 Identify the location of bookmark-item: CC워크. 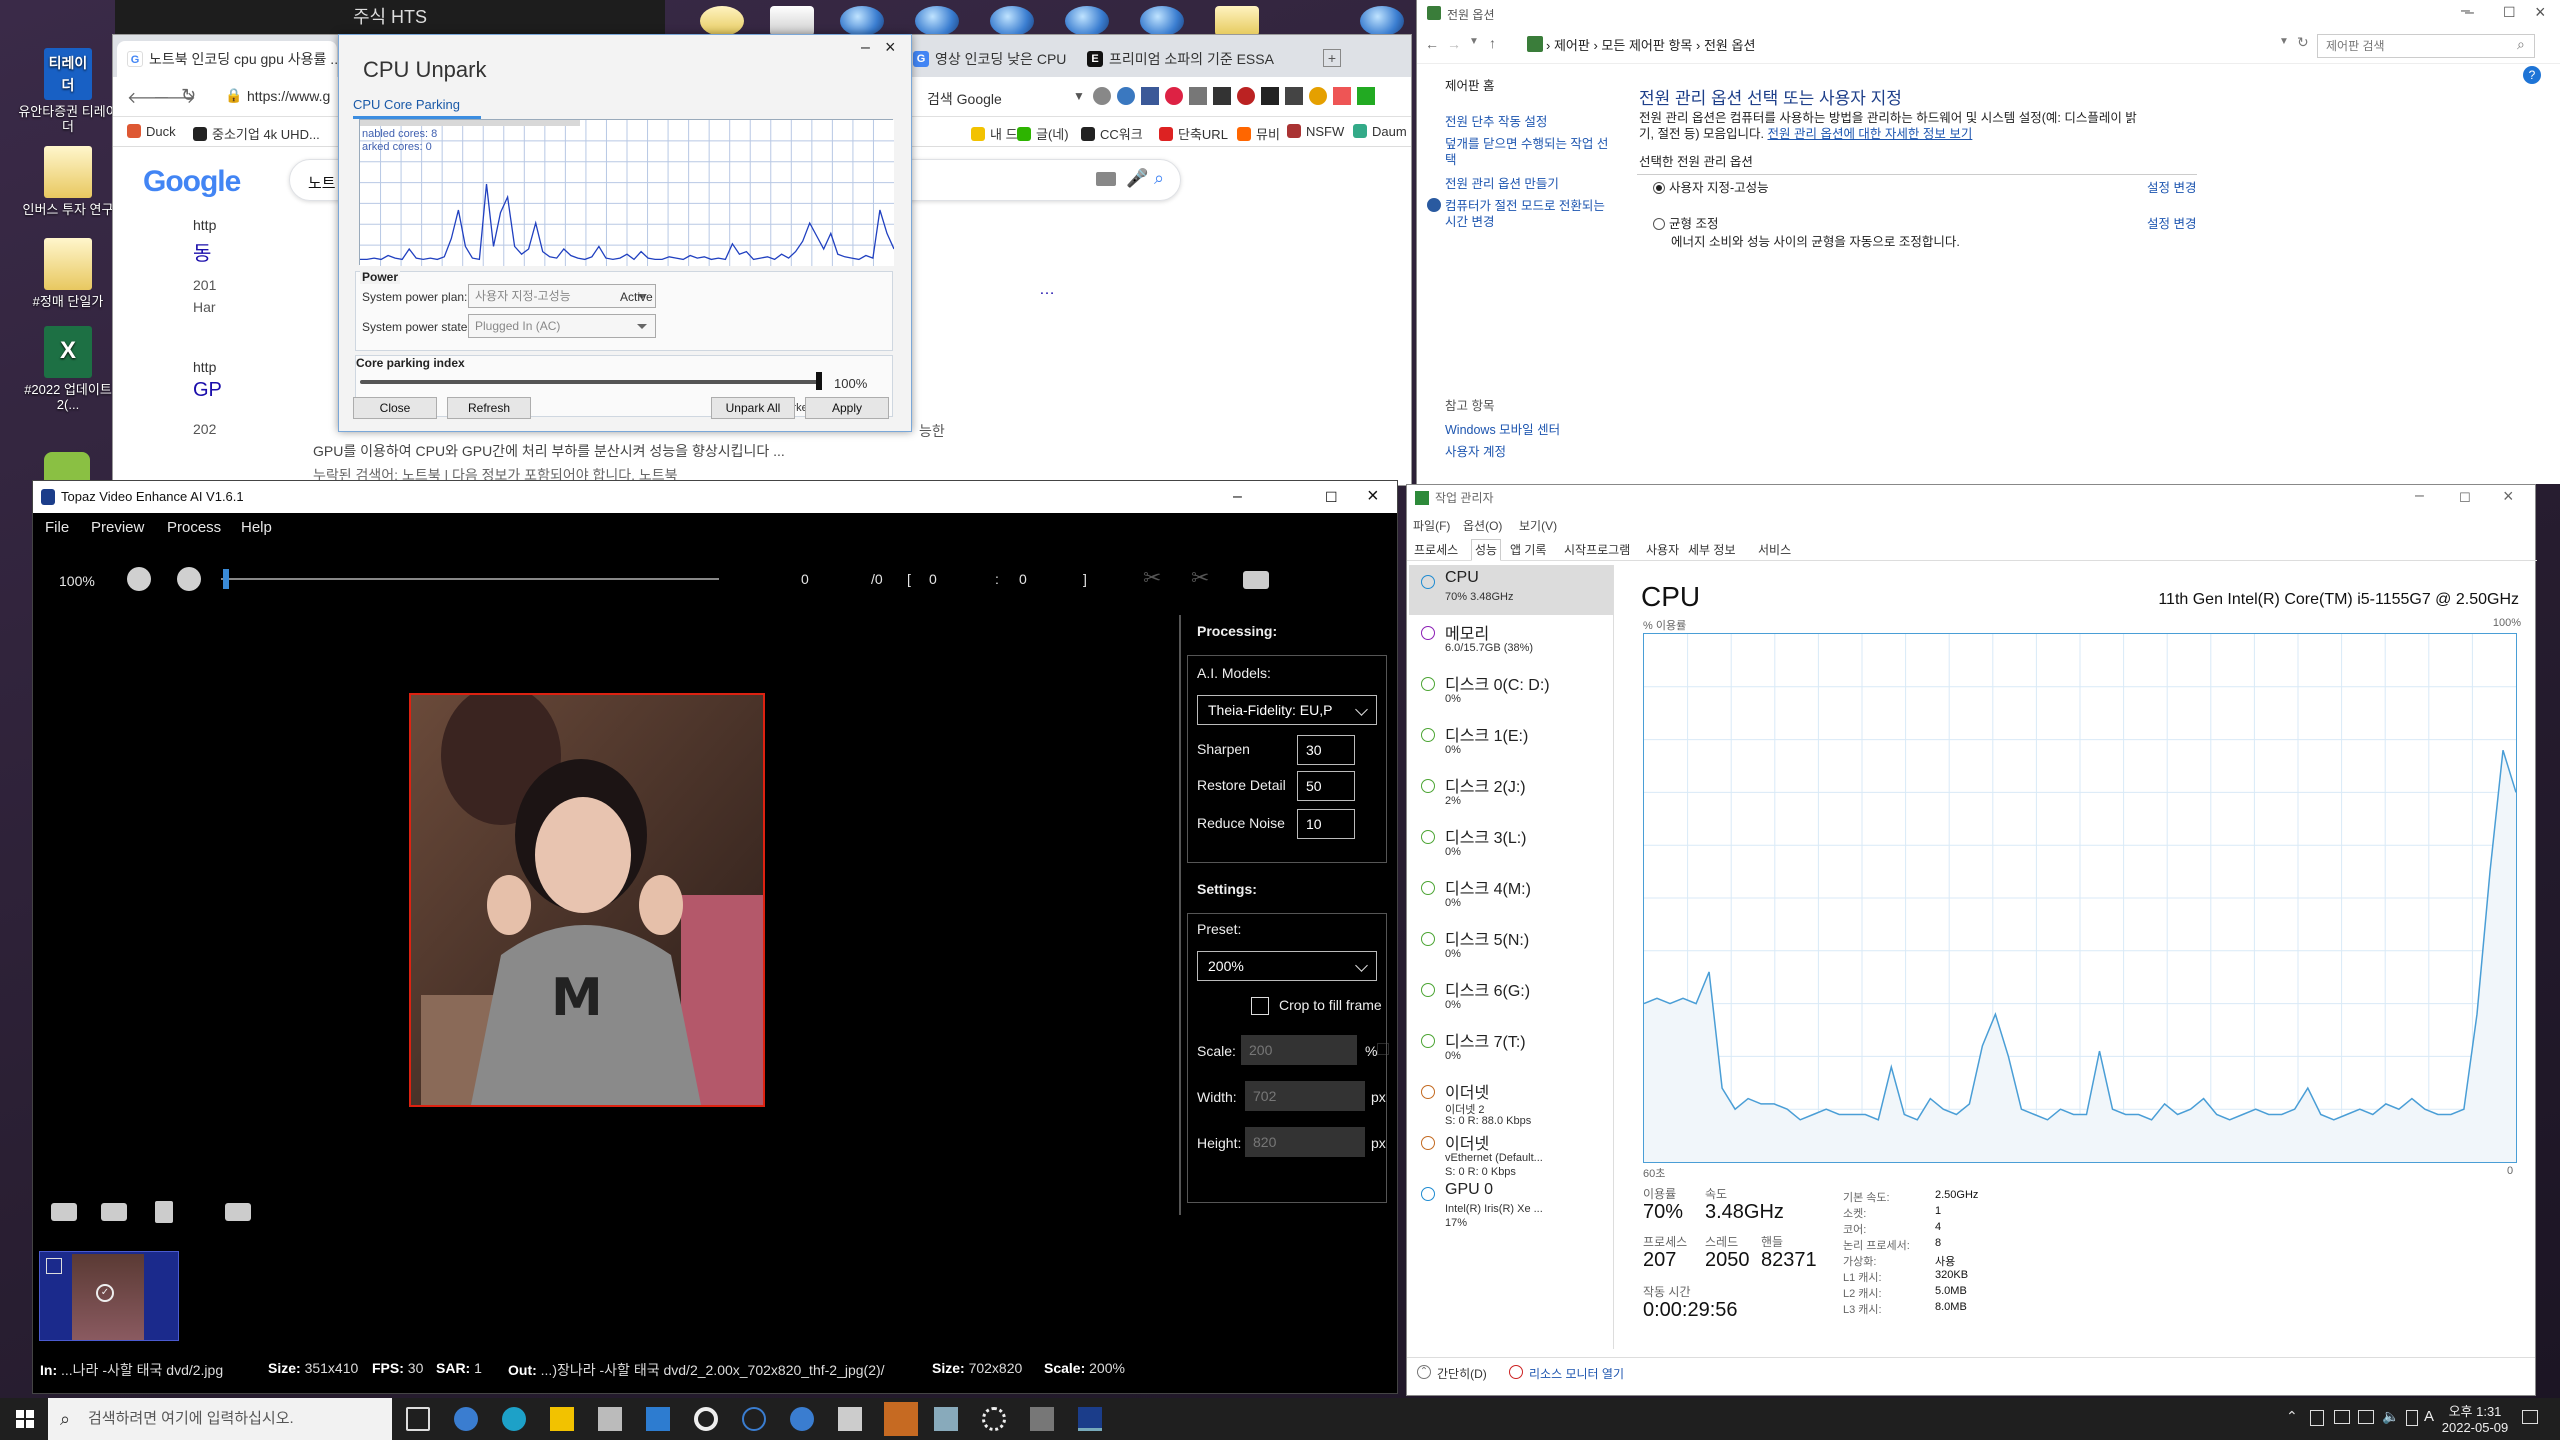
(1112, 133).